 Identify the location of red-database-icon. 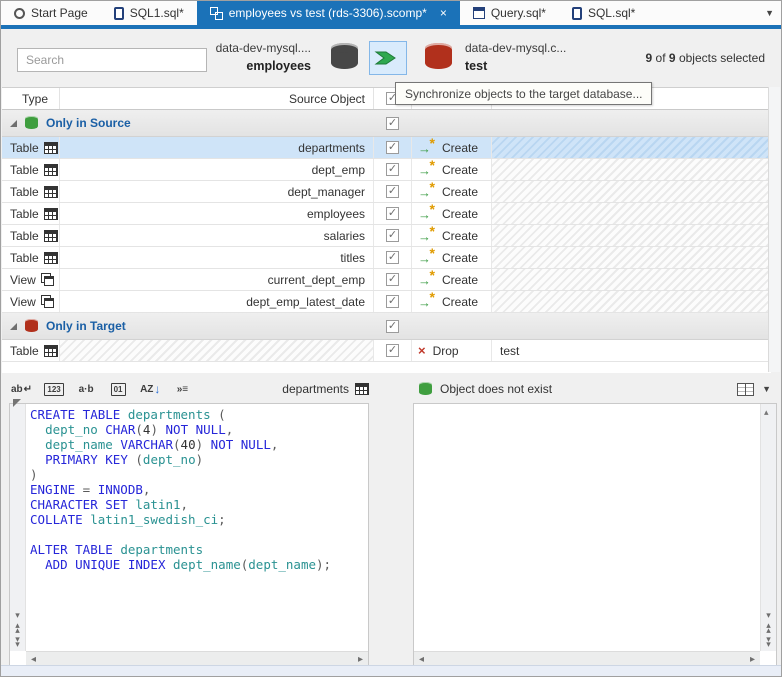
(31, 325).